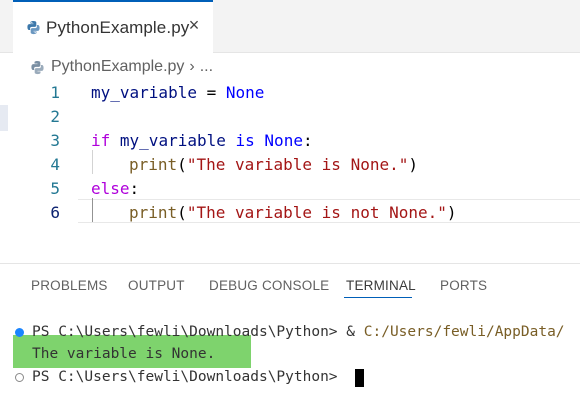  What do you see at coordinates (19, 377) in the screenshot?
I see `command-pending-icon` at bounding box center [19, 377].